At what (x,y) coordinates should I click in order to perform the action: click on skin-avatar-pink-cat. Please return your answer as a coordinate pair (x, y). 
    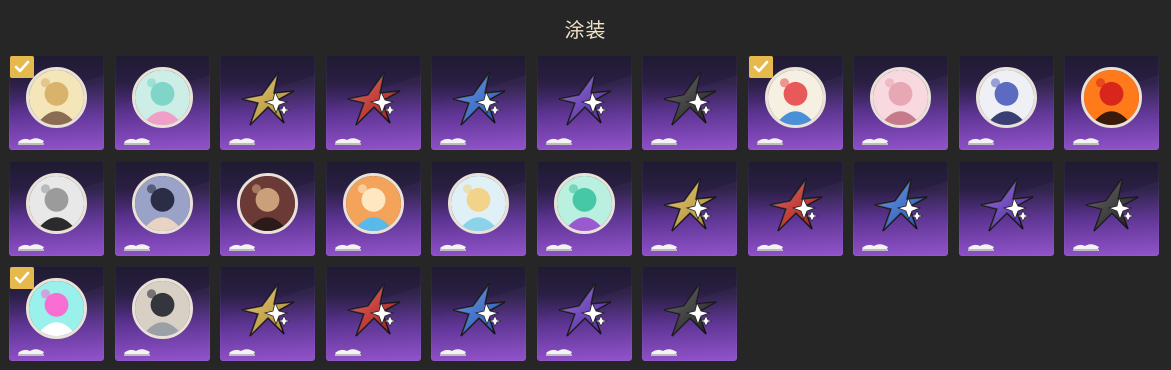
    Looking at the image, I should click on (56, 313).